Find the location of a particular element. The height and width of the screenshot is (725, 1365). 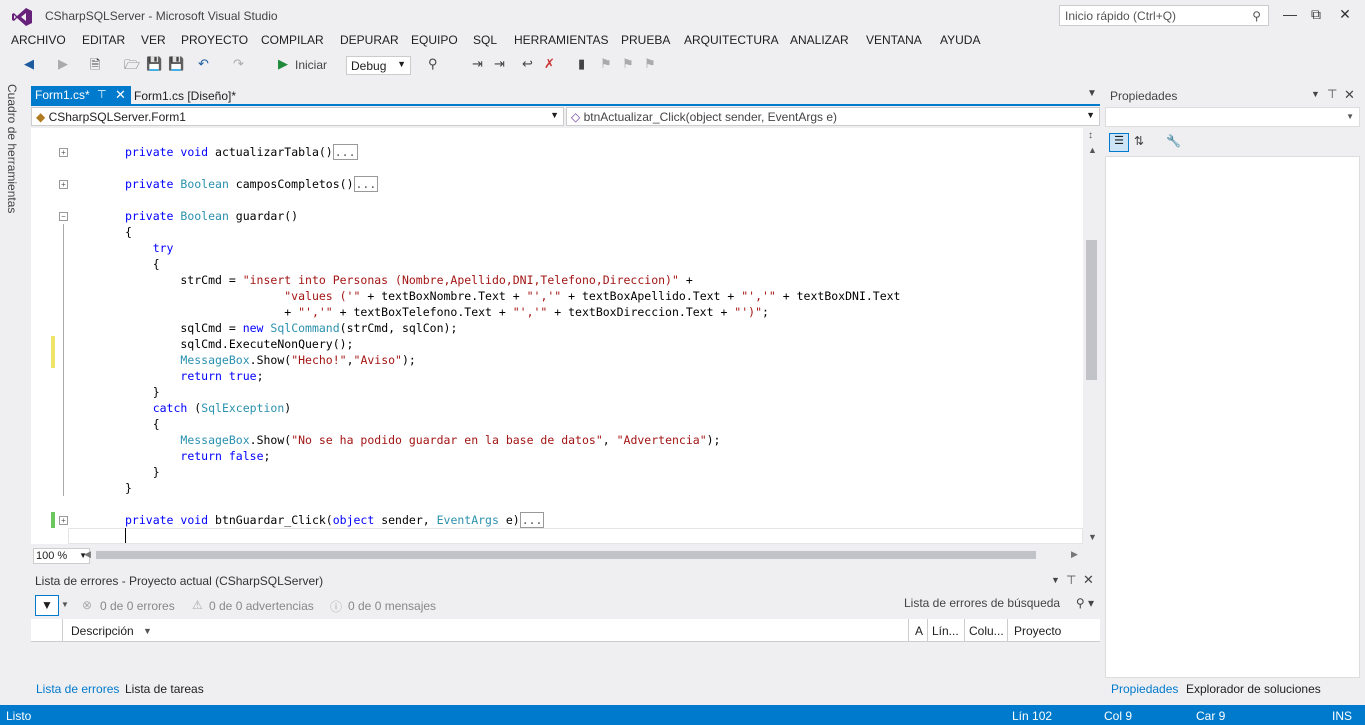

status-line: Lín 102 is located at coordinates (1032, 716).